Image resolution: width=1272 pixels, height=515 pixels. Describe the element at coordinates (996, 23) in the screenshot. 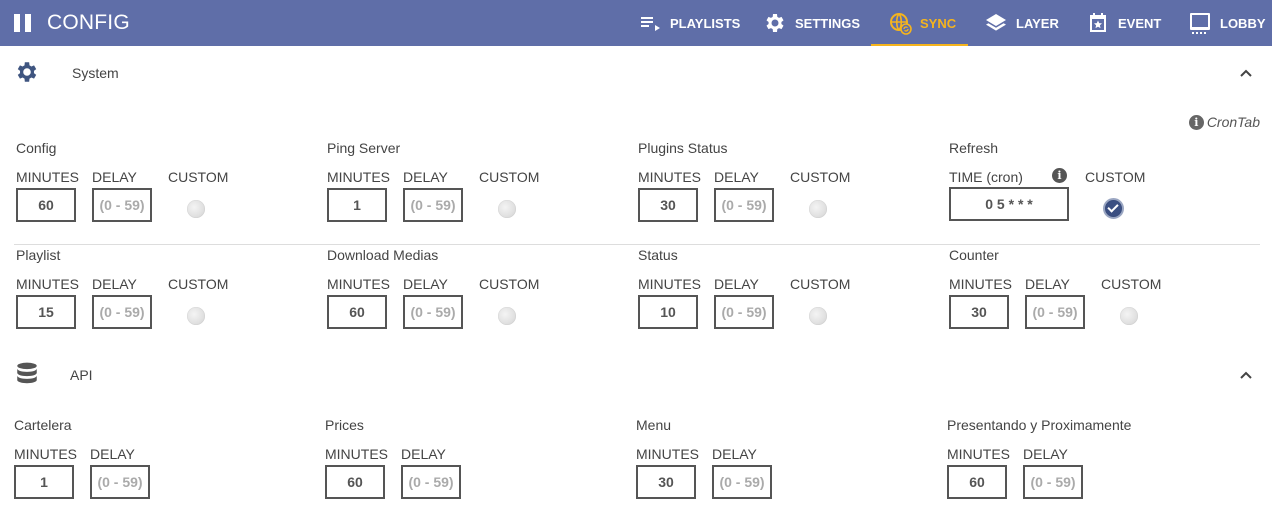

I see `layers-icon` at that location.